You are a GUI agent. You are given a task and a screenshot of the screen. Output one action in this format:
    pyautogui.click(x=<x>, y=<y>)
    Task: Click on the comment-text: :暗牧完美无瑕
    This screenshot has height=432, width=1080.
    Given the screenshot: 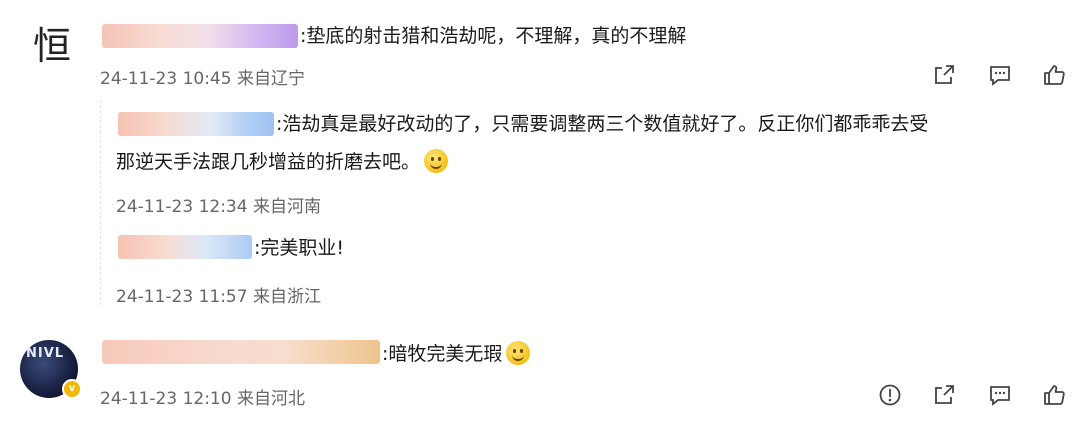 What is the action you would take?
    pyautogui.click(x=442, y=354)
    